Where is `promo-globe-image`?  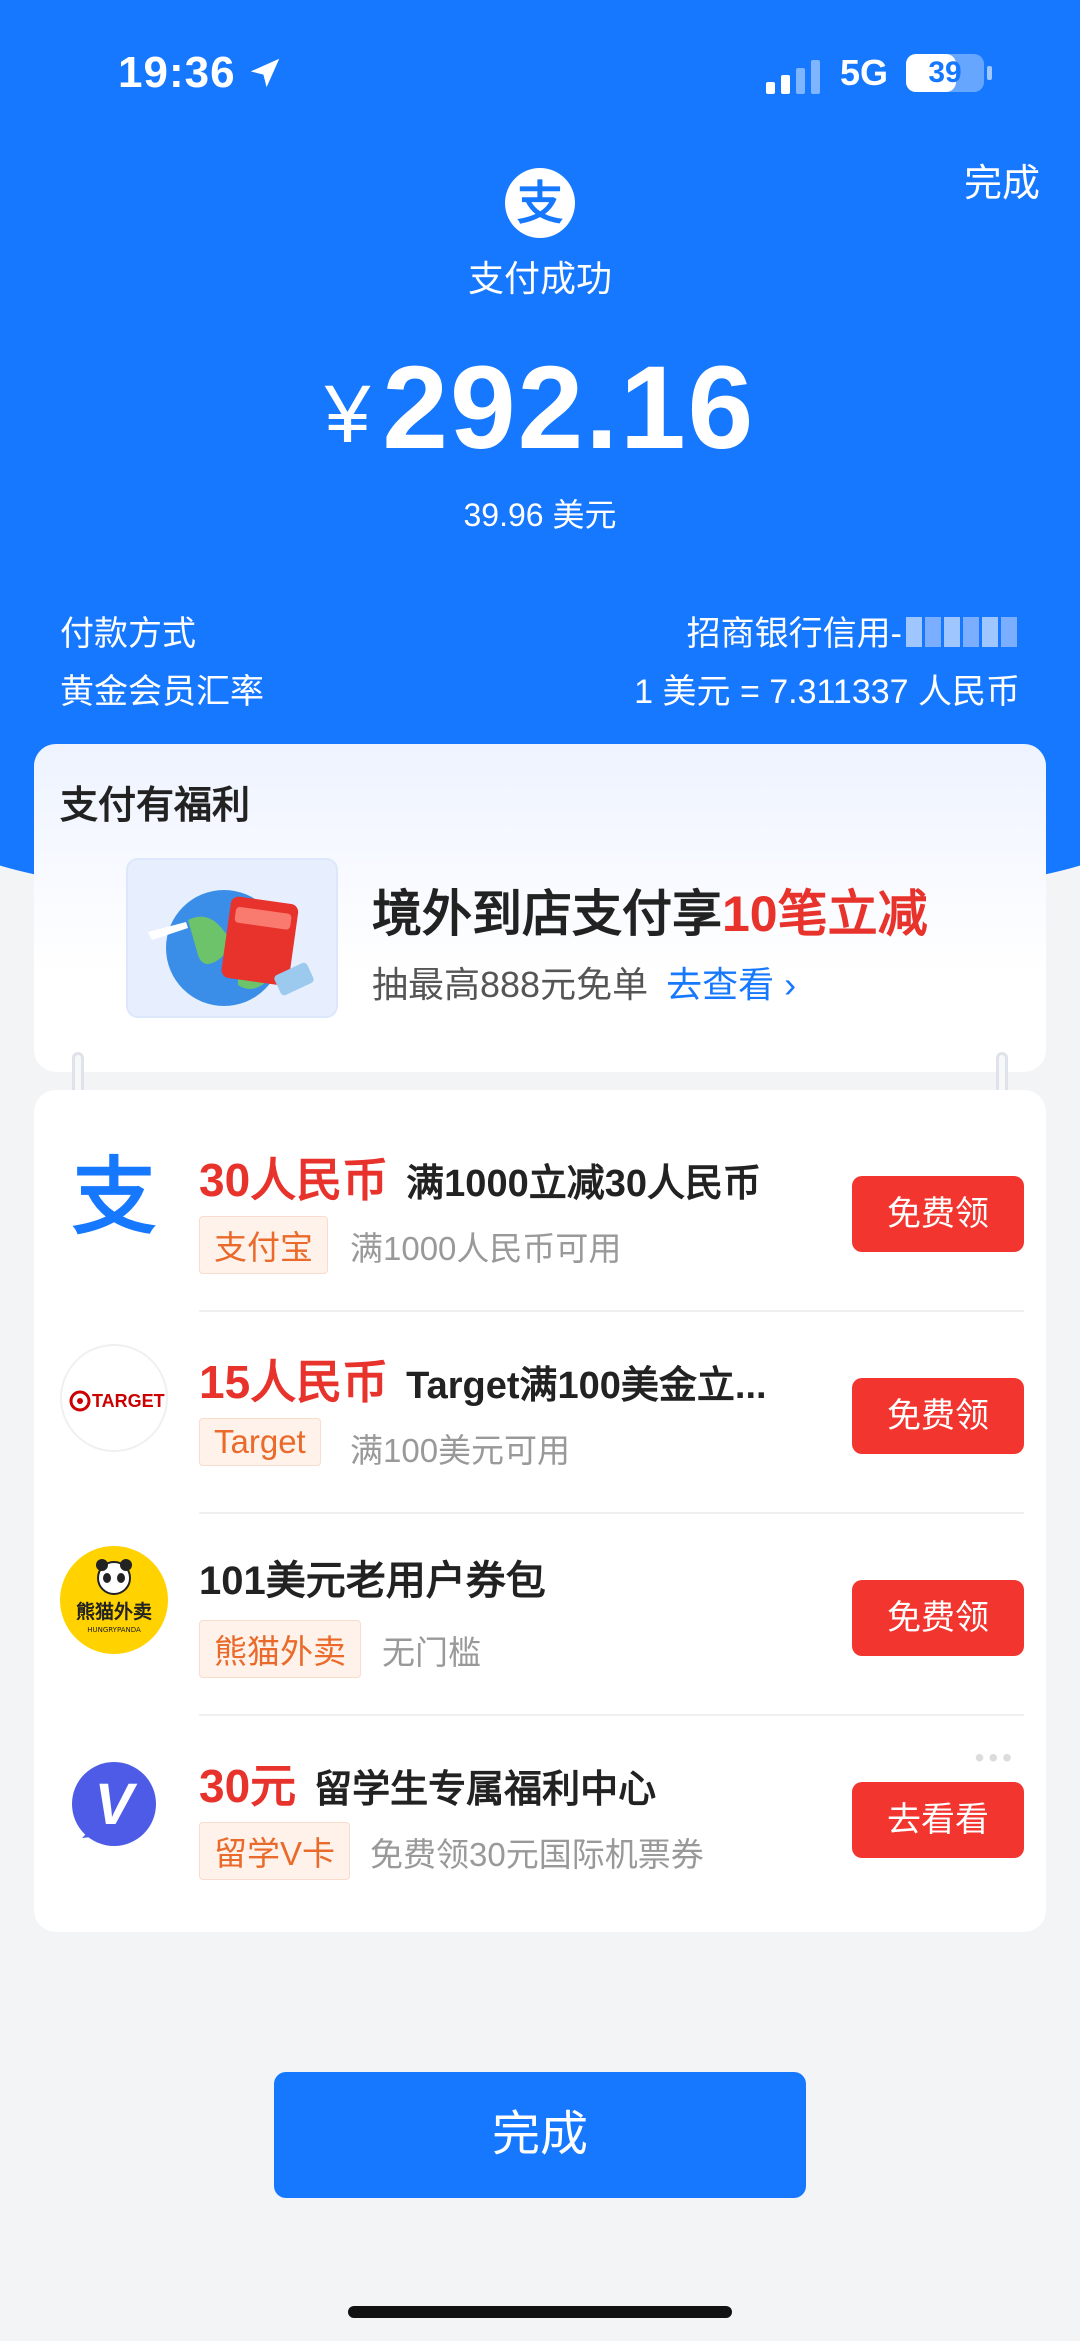 promo-globe-image is located at coordinates (232, 938).